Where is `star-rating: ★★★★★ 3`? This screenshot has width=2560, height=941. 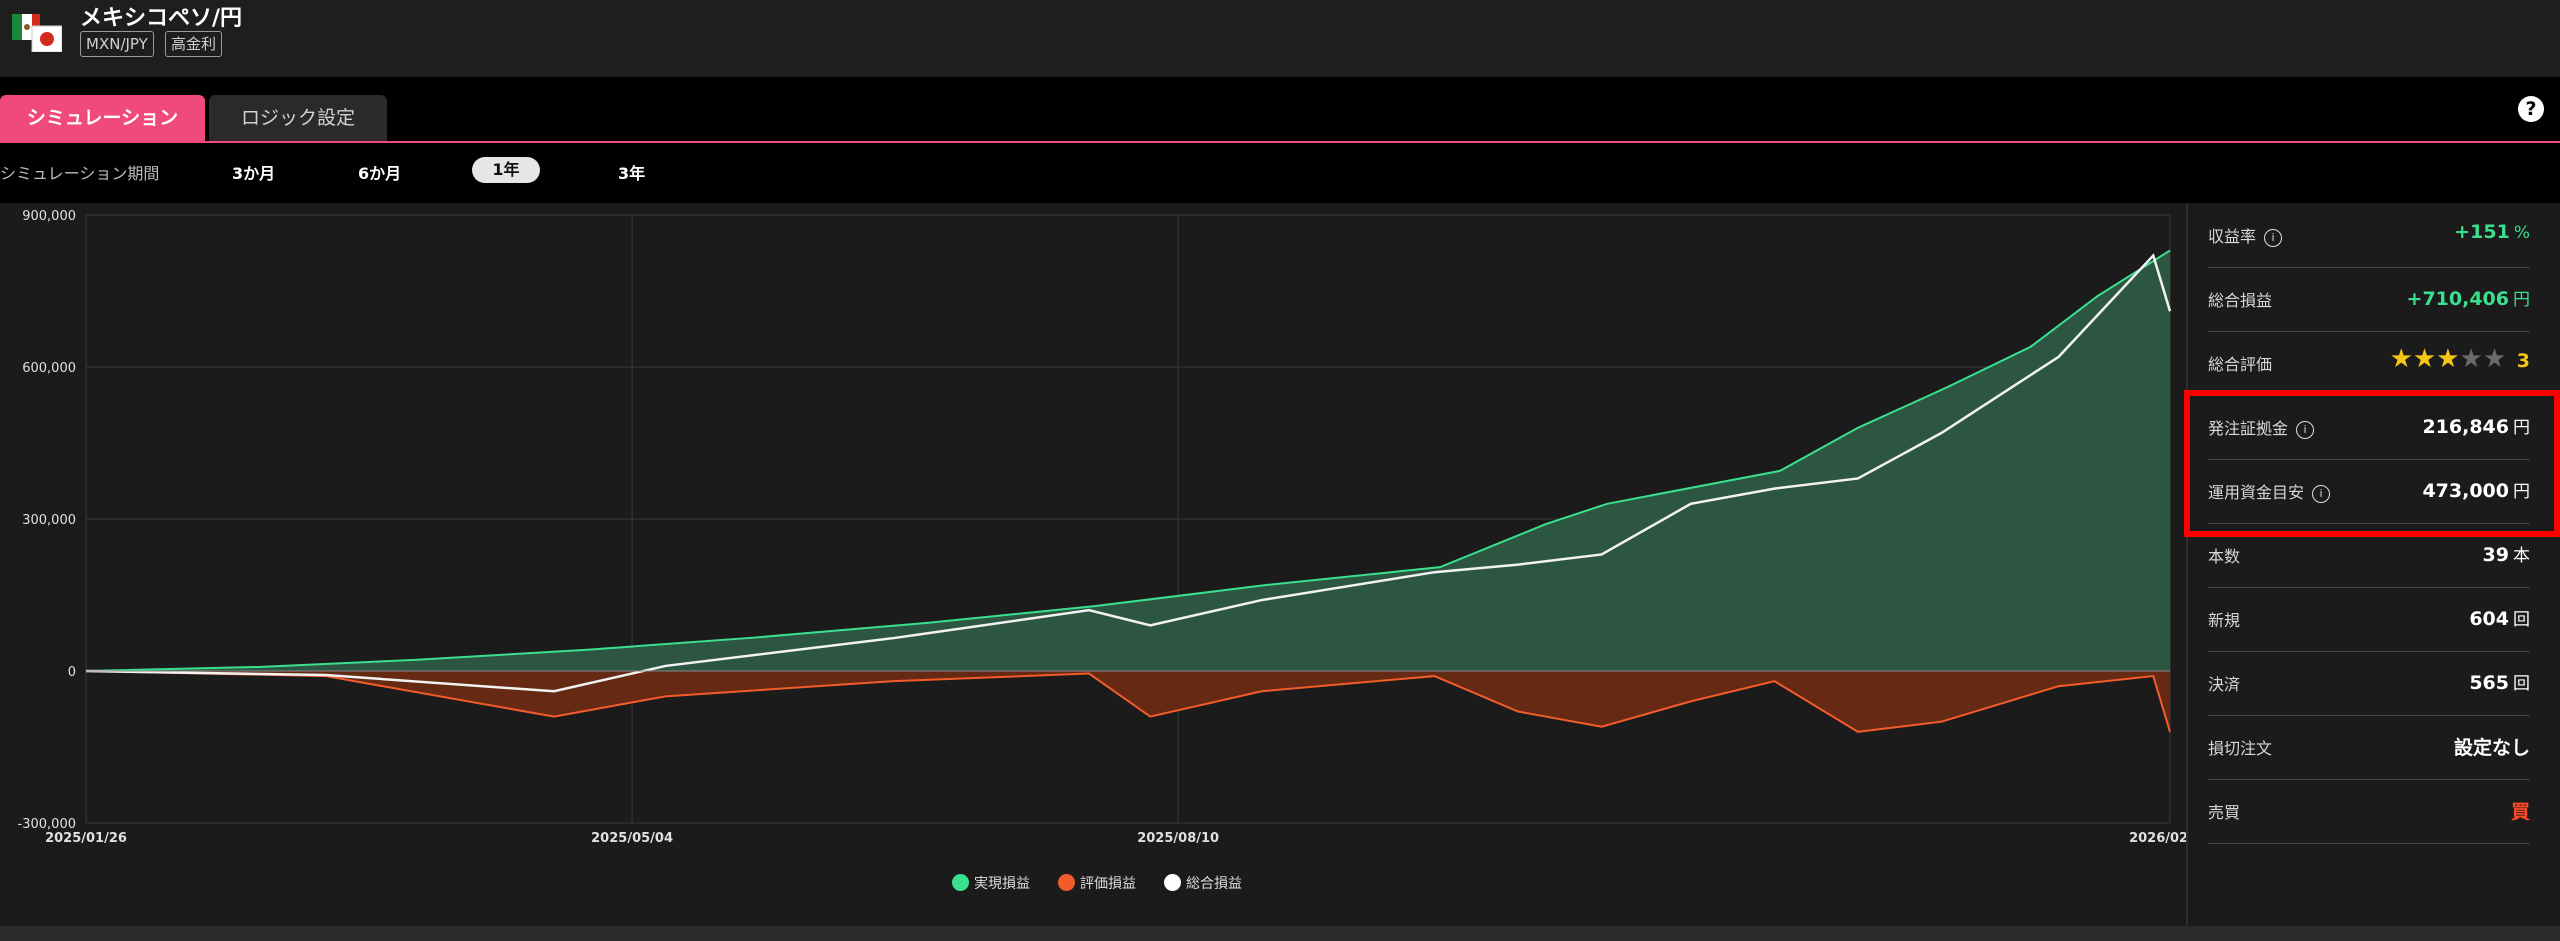
star-rating: ★★★★★ 3 is located at coordinates (2459, 359).